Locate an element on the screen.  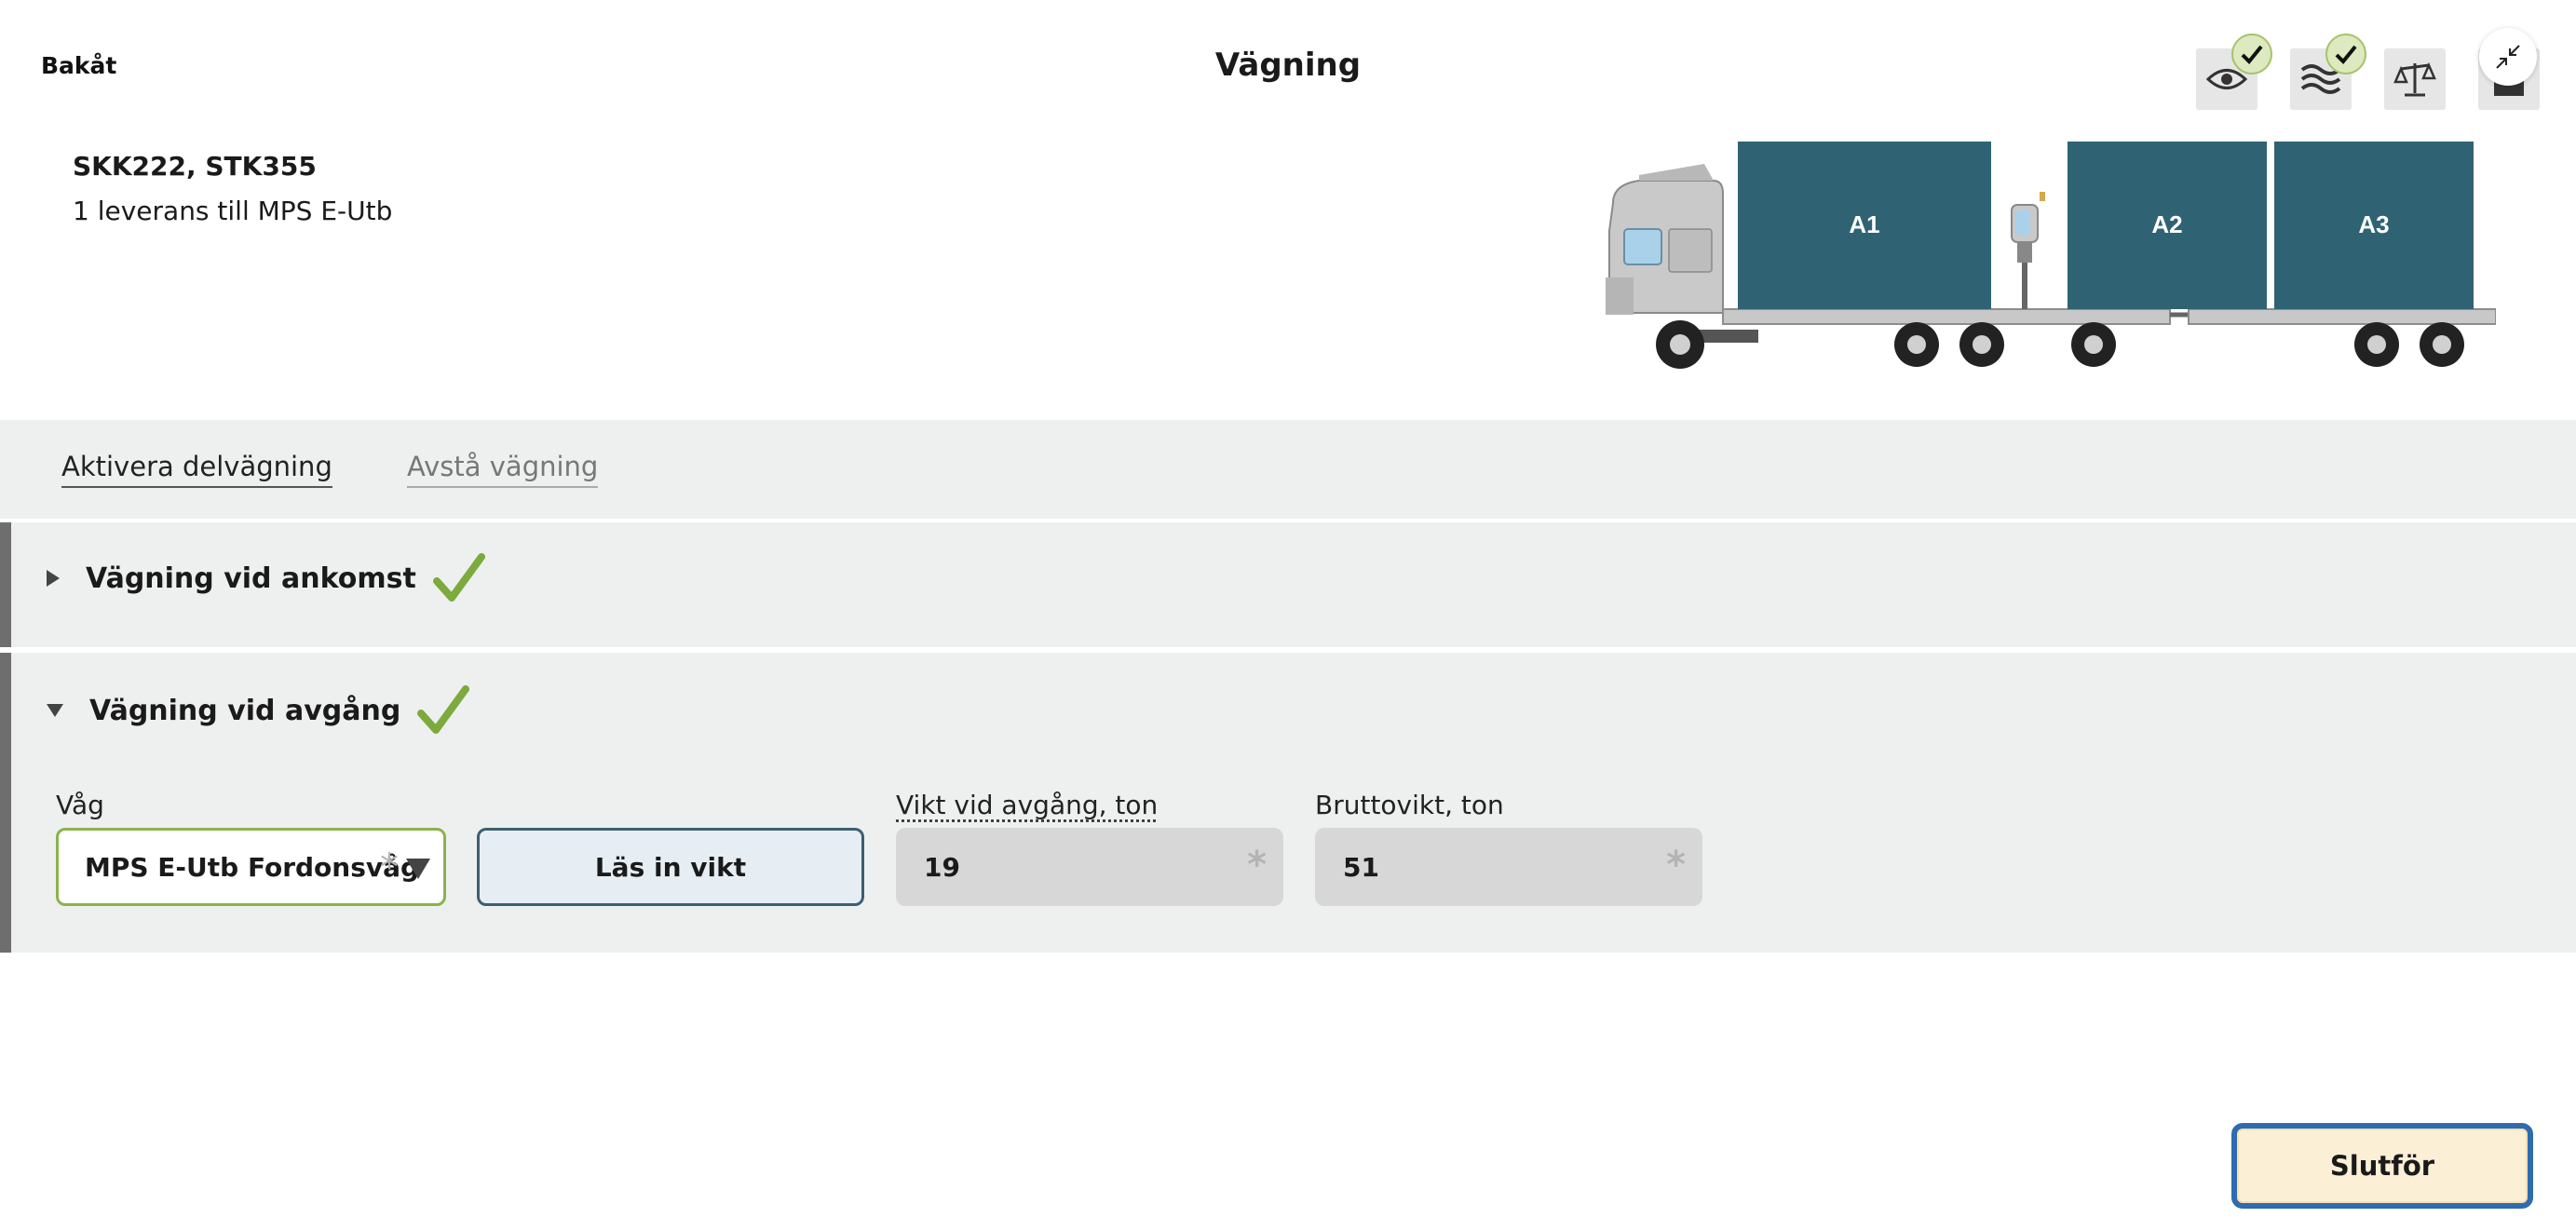
back-link: Bakåt is located at coordinates (78, 65).